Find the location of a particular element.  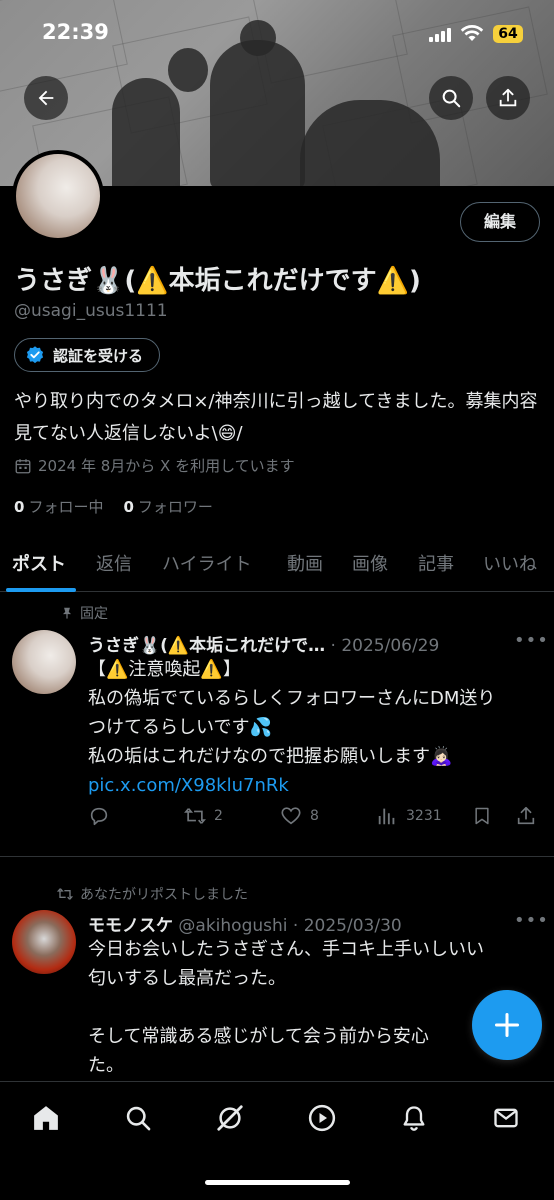

get-verified-button: 認証を受ける is located at coordinates (87, 355).